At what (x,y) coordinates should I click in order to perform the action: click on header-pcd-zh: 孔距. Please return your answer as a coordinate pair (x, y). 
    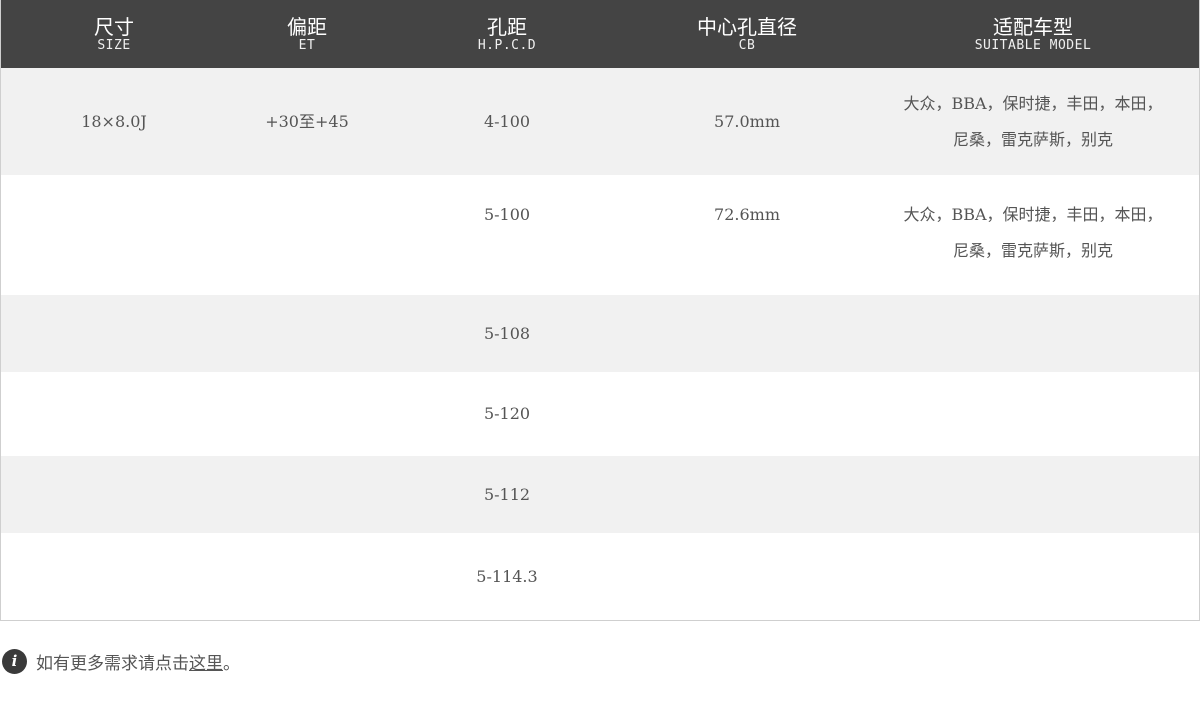
    Looking at the image, I should click on (507, 27).